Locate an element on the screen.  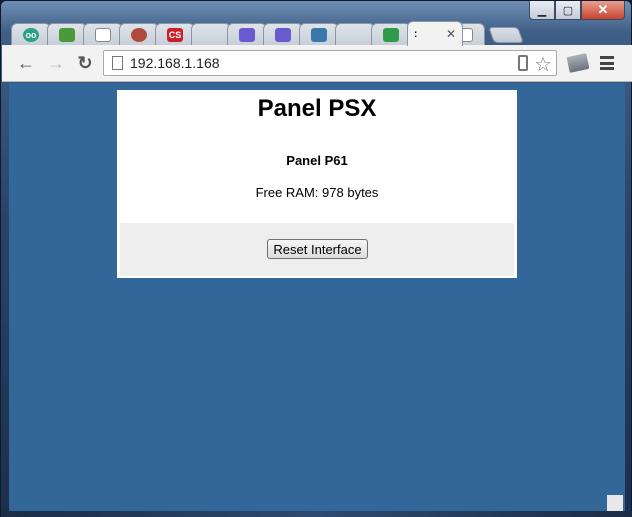
tab-shield is located at coordinates (319, 34).